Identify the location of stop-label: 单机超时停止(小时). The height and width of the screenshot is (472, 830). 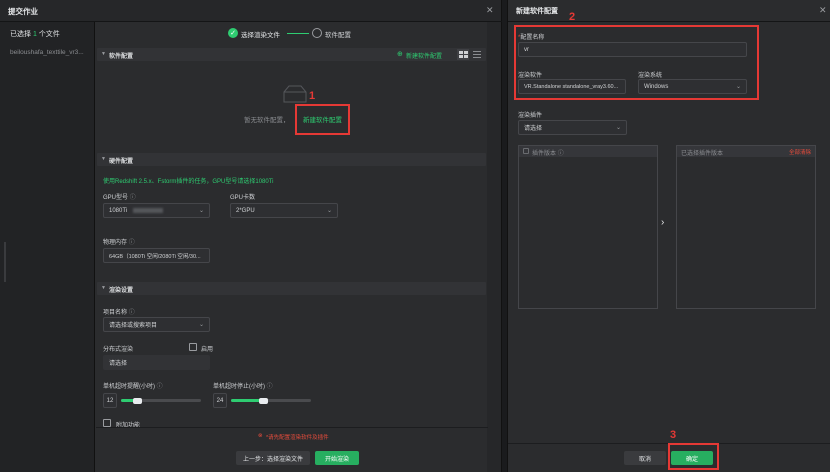
(239, 387).